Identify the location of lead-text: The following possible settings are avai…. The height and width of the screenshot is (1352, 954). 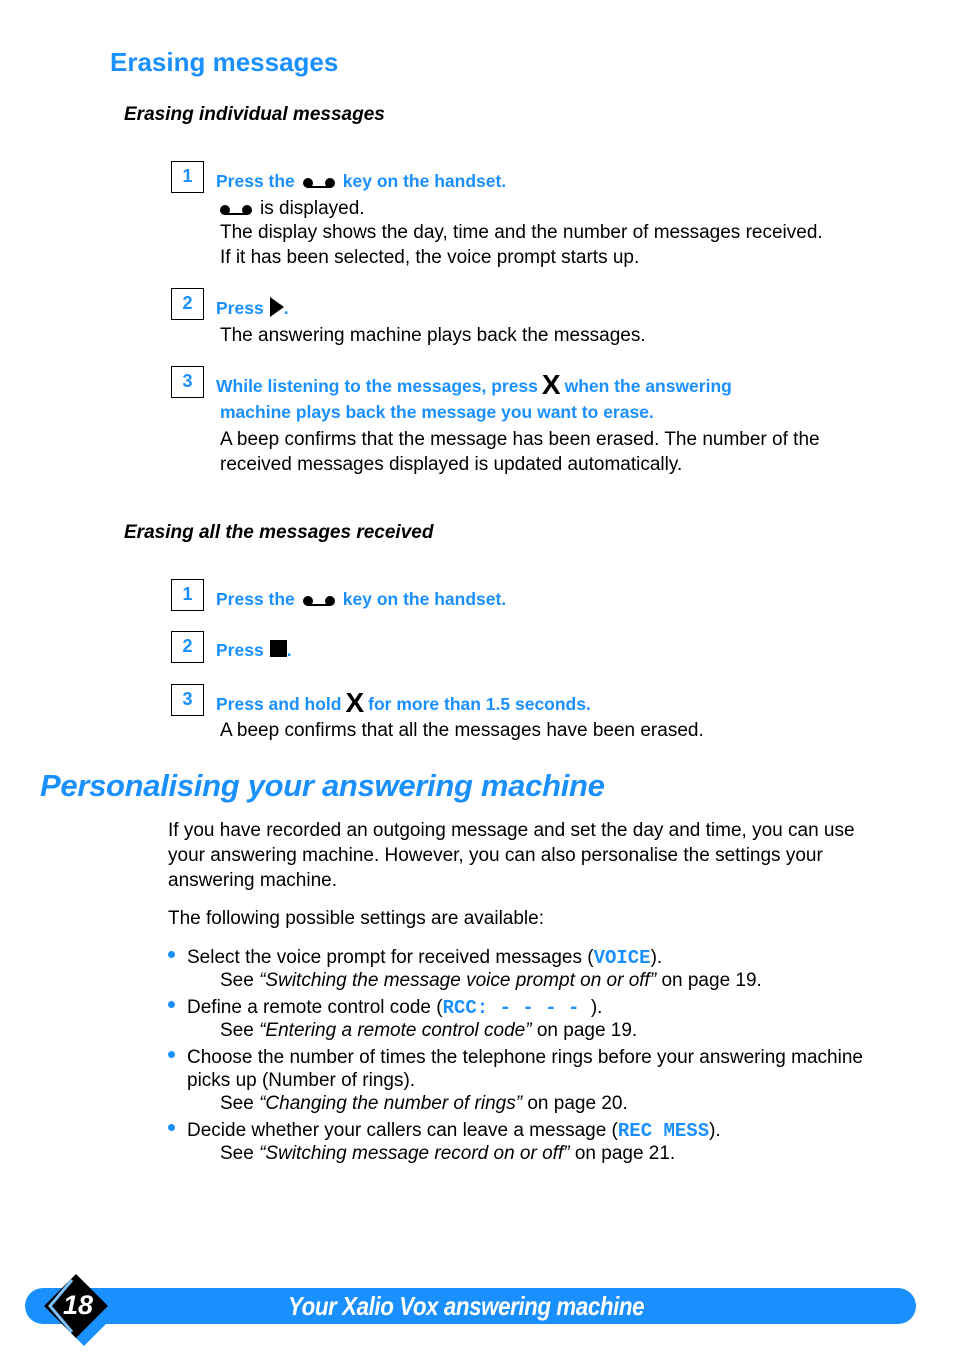
(356, 918).